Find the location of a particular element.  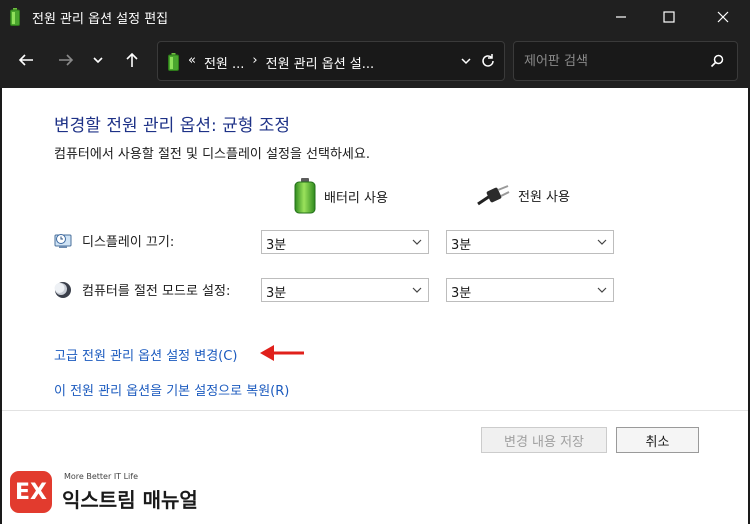

moon-icon is located at coordinates (62, 289).